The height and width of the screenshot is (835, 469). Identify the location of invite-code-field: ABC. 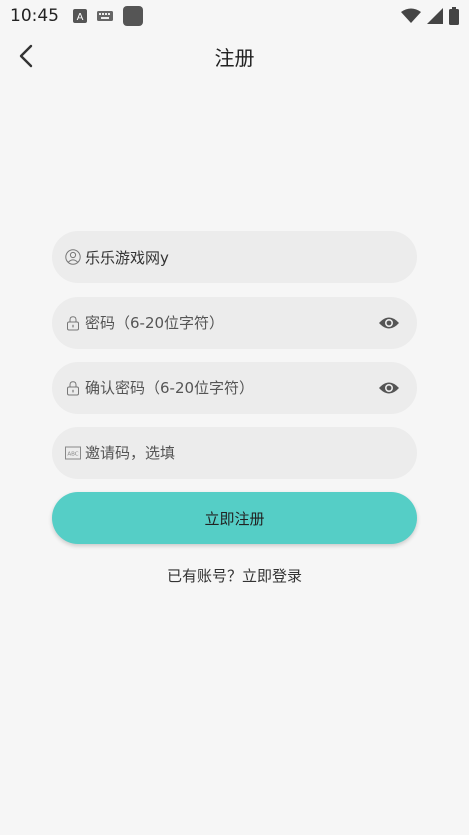
(234, 453).